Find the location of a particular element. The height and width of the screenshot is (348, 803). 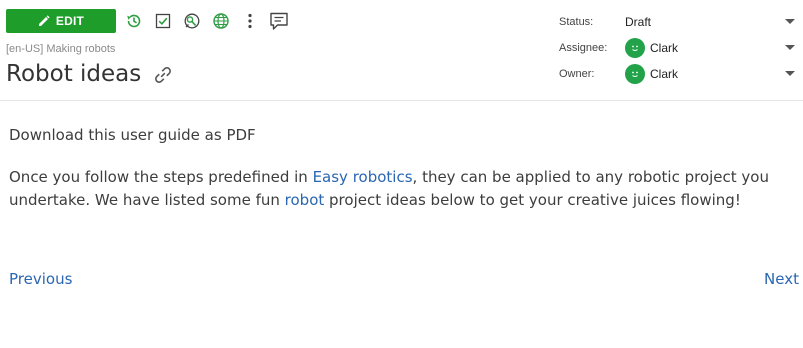

comment-icon is located at coordinates (279, 21).